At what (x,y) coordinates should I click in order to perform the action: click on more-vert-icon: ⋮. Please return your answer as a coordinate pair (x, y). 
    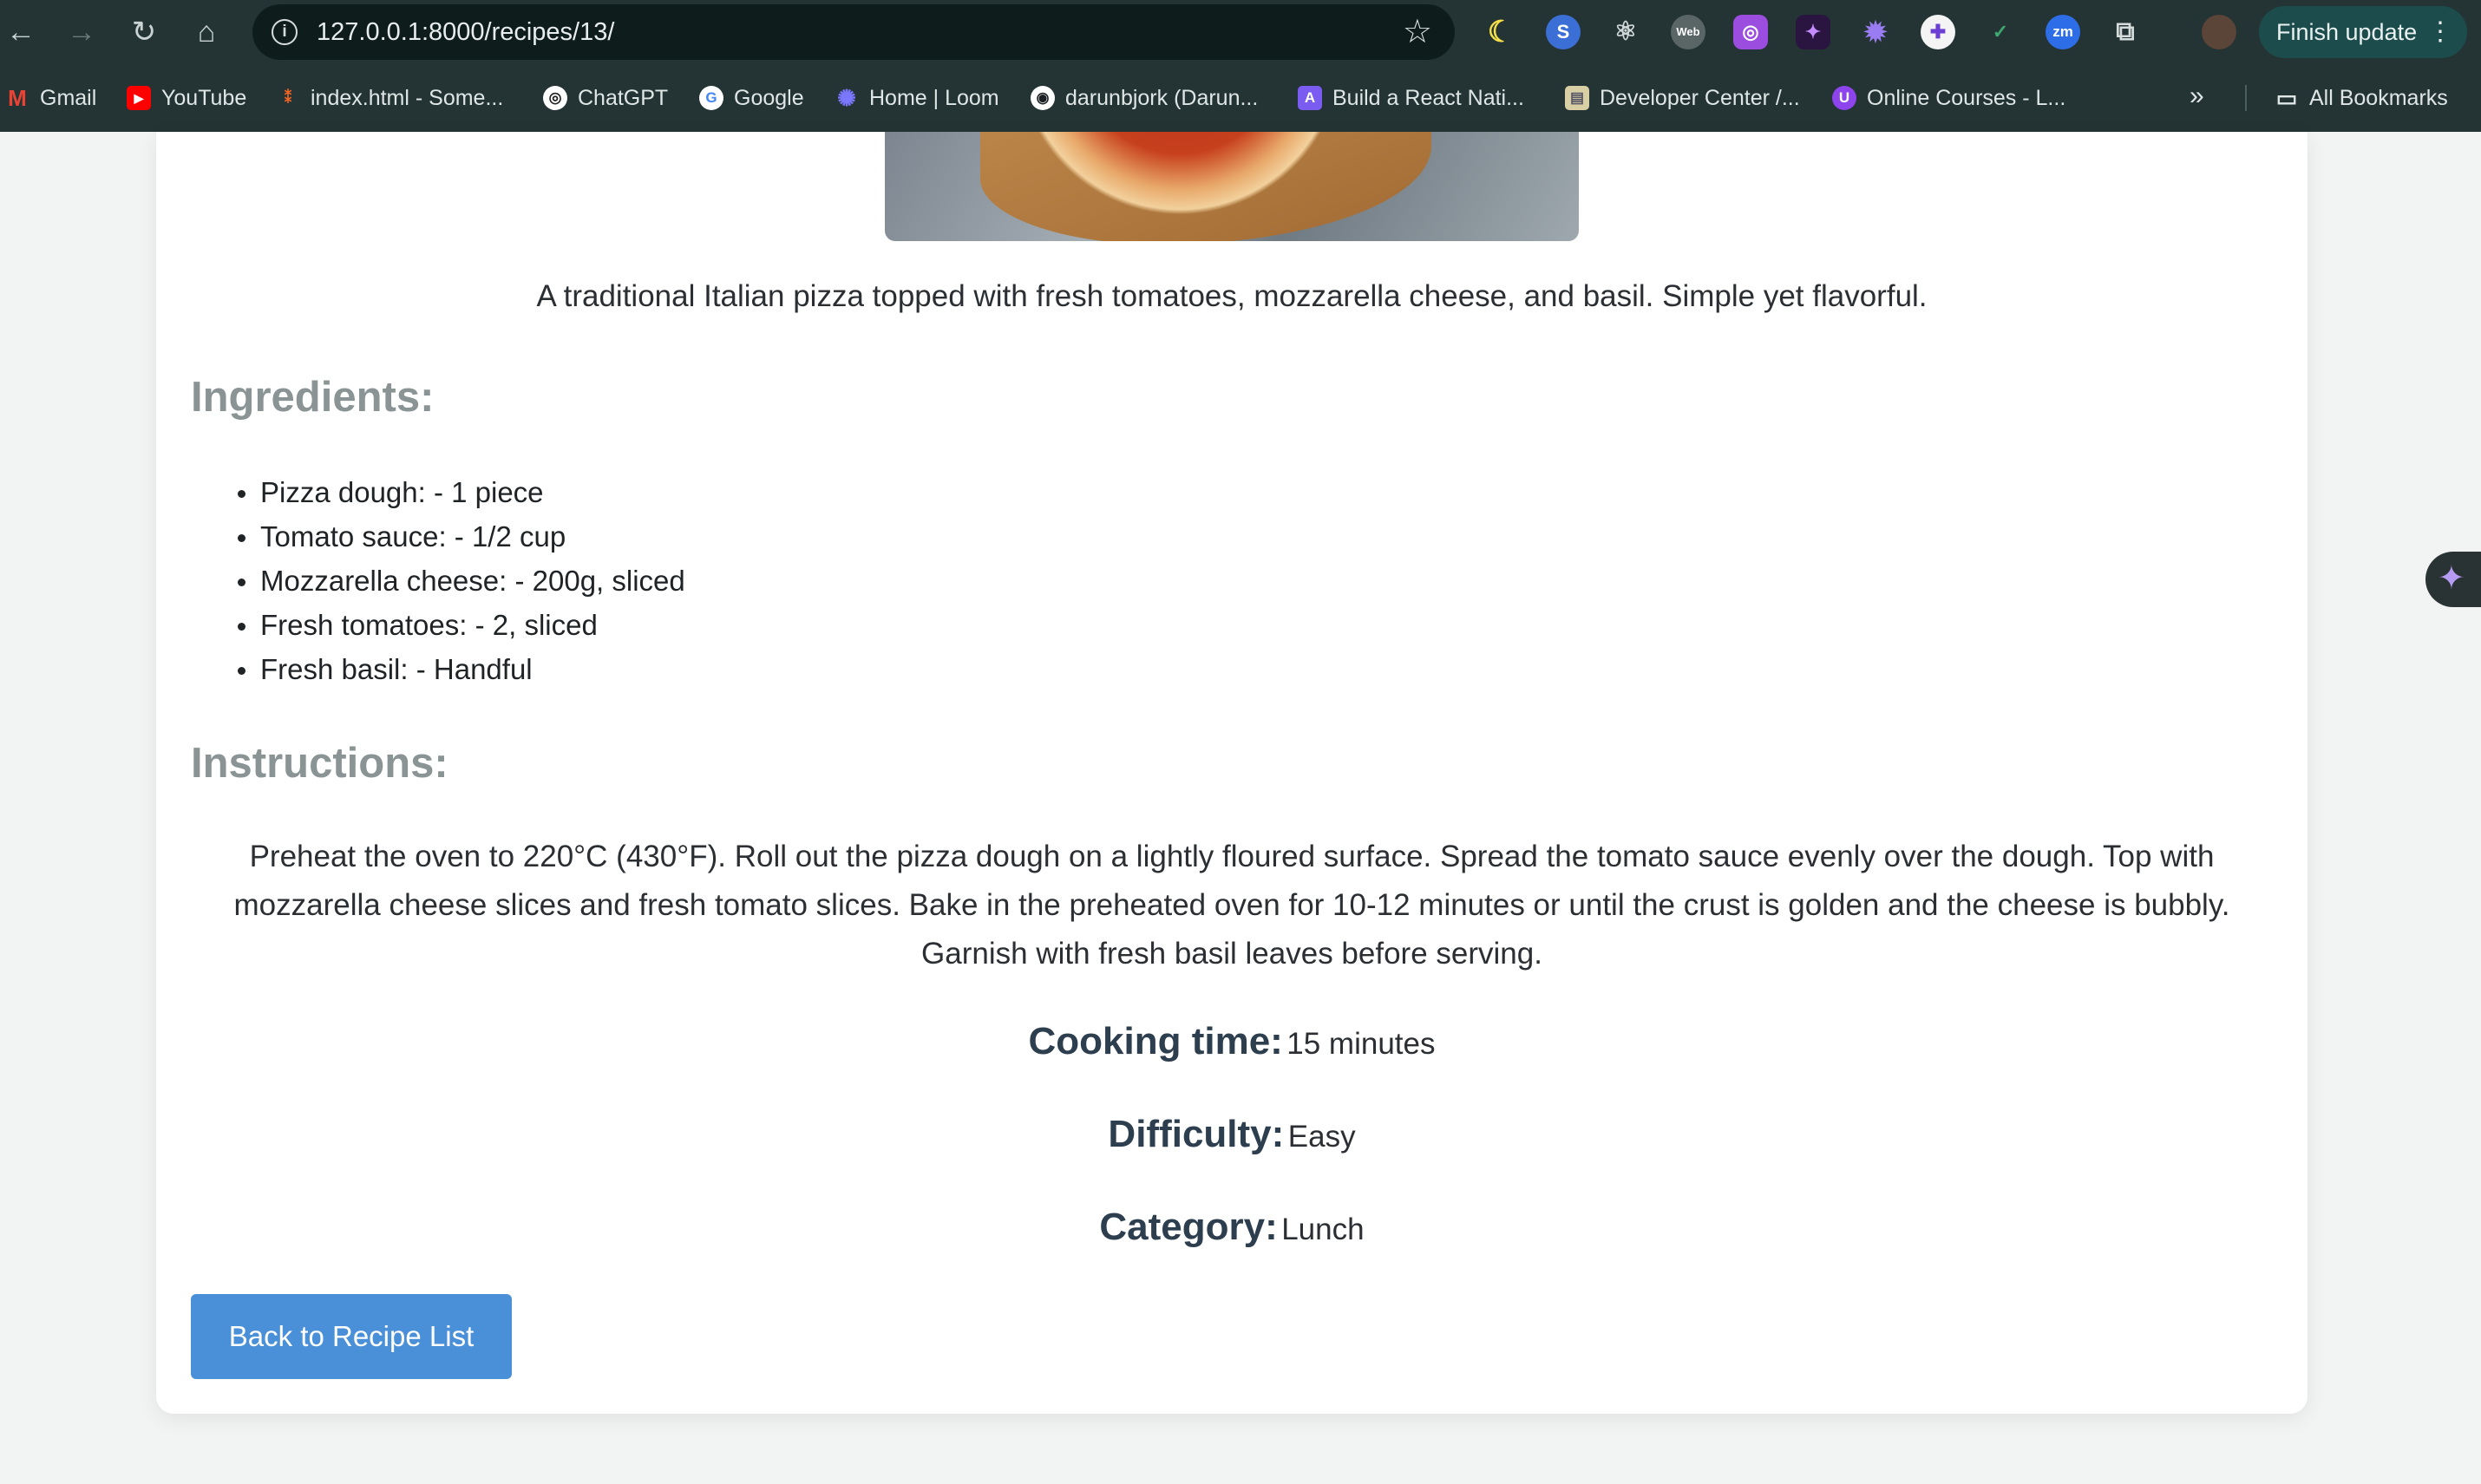
    Looking at the image, I should click on (2440, 32).